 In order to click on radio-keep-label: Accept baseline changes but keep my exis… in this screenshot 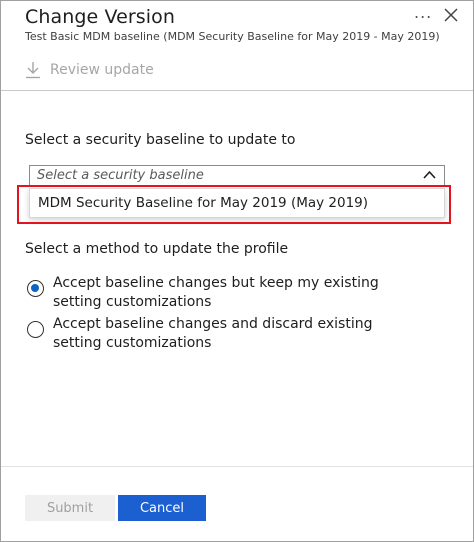, I will do `click(216, 292)`.